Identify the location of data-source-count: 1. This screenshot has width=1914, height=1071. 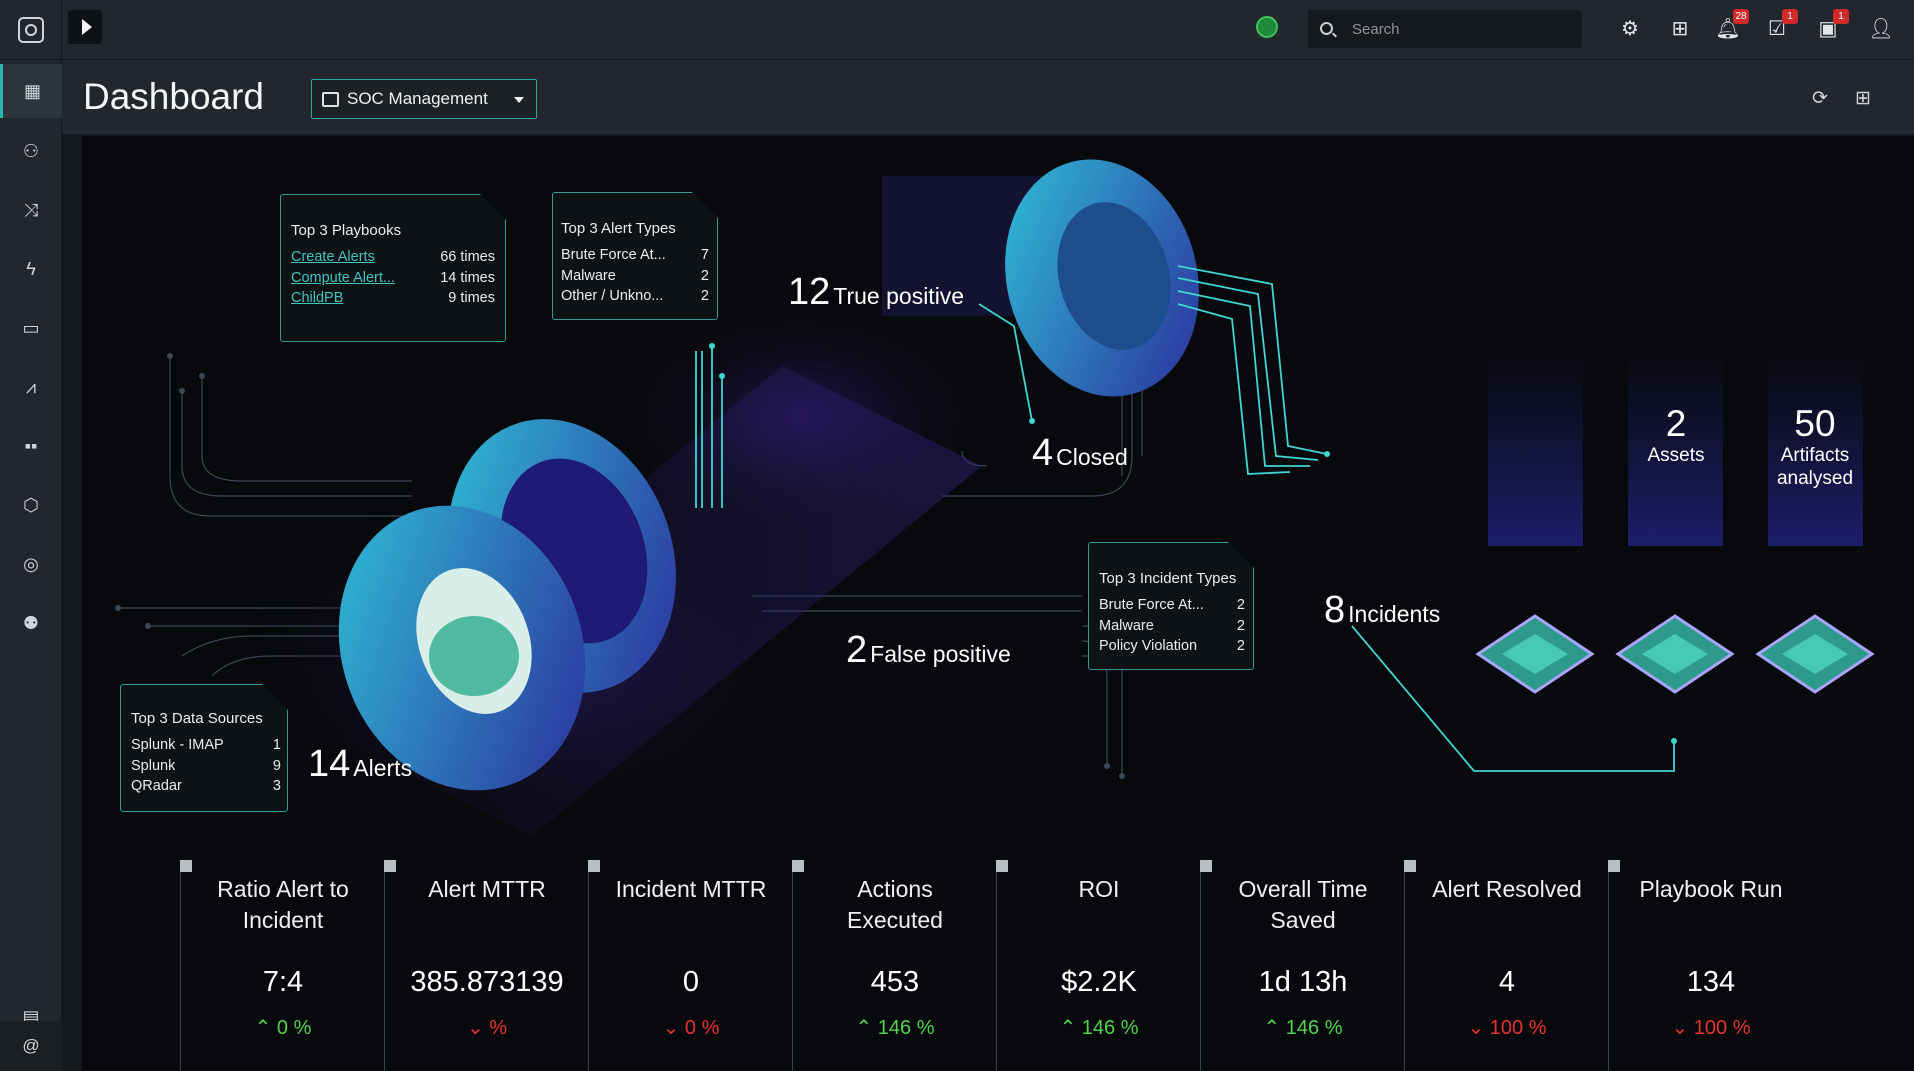
(276, 745).